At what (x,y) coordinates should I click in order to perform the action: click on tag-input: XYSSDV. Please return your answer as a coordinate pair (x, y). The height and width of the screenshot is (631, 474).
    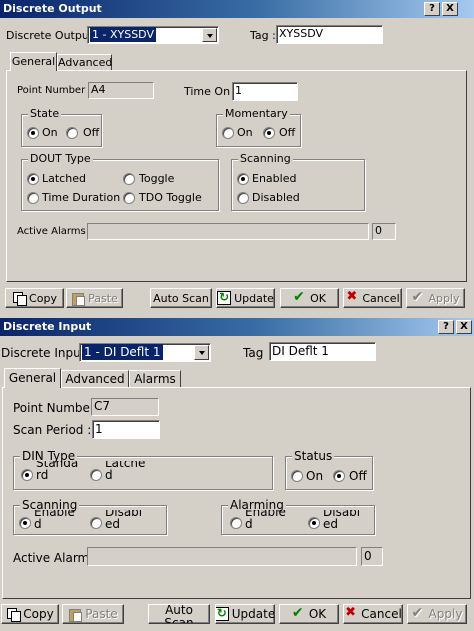
    Looking at the image, I should click on (329, 34).